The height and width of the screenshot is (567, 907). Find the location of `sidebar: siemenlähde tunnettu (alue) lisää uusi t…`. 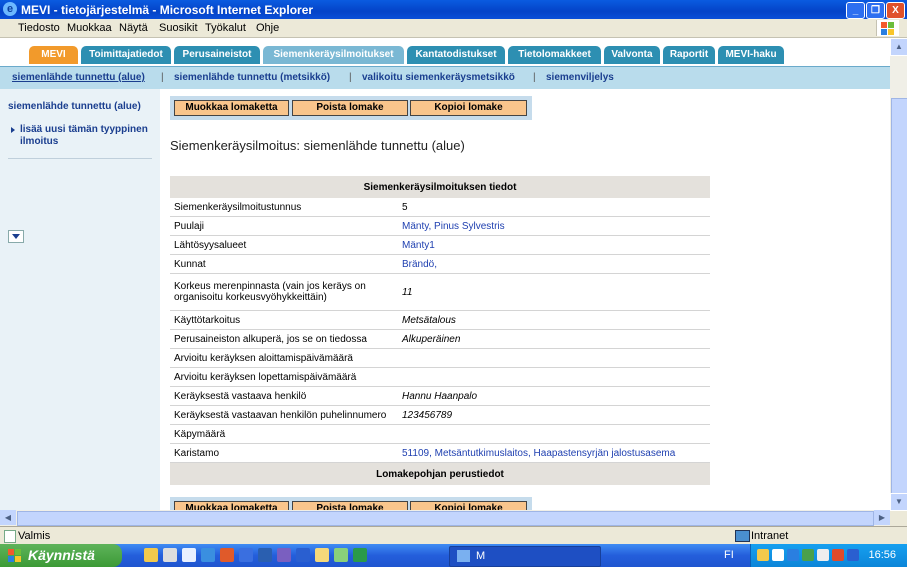

sidebar: siemenlähde tunnettu (alue) lisää uusi t… is located at coordinates (80, 299).